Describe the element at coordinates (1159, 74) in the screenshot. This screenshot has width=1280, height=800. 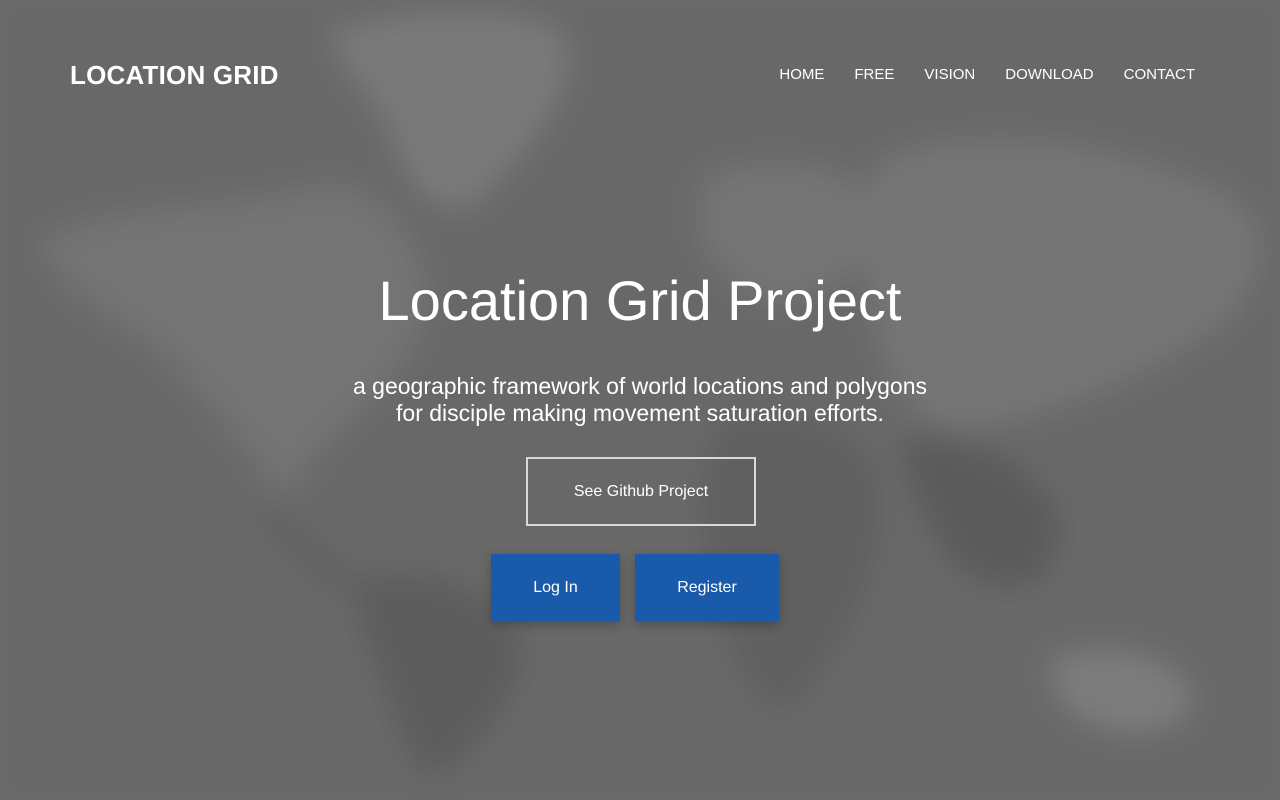
I see `nav-item-contact: CONTACT` at that location.